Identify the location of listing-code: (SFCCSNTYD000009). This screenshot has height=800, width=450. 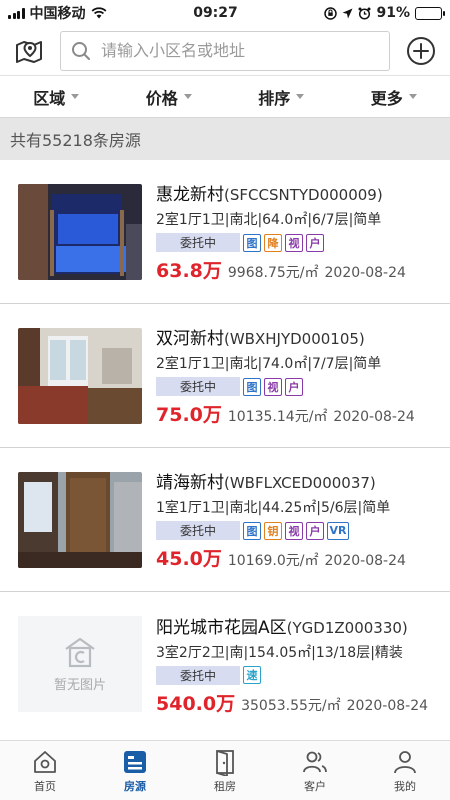
(303, 195).